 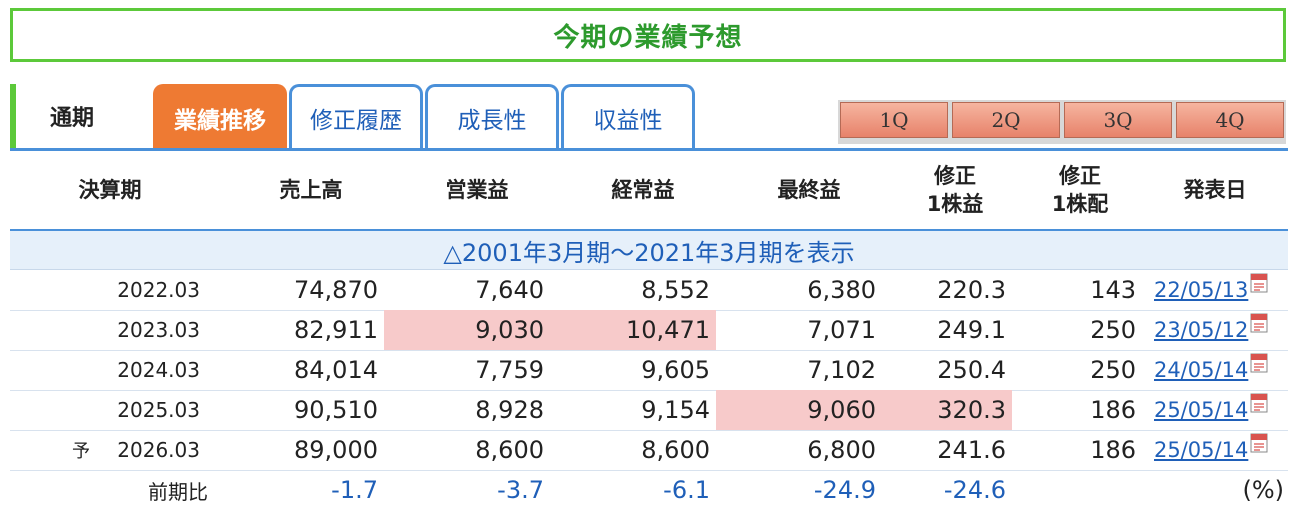 I want to click on row-period: 2026.03, so click(x=158, y=450).